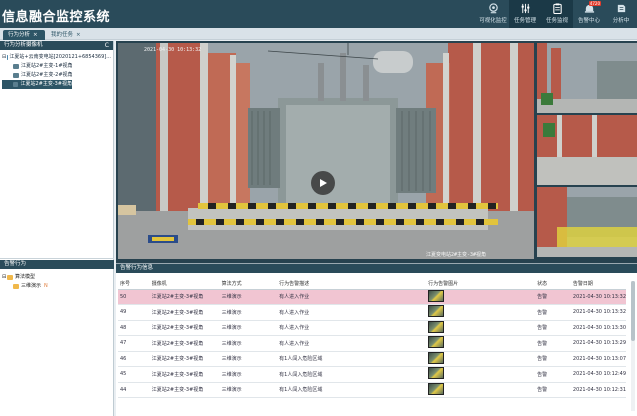  Describe the element at coordinates (184, 284) in the screenshot. I see `col-header-camera: 摄像机` at that location.